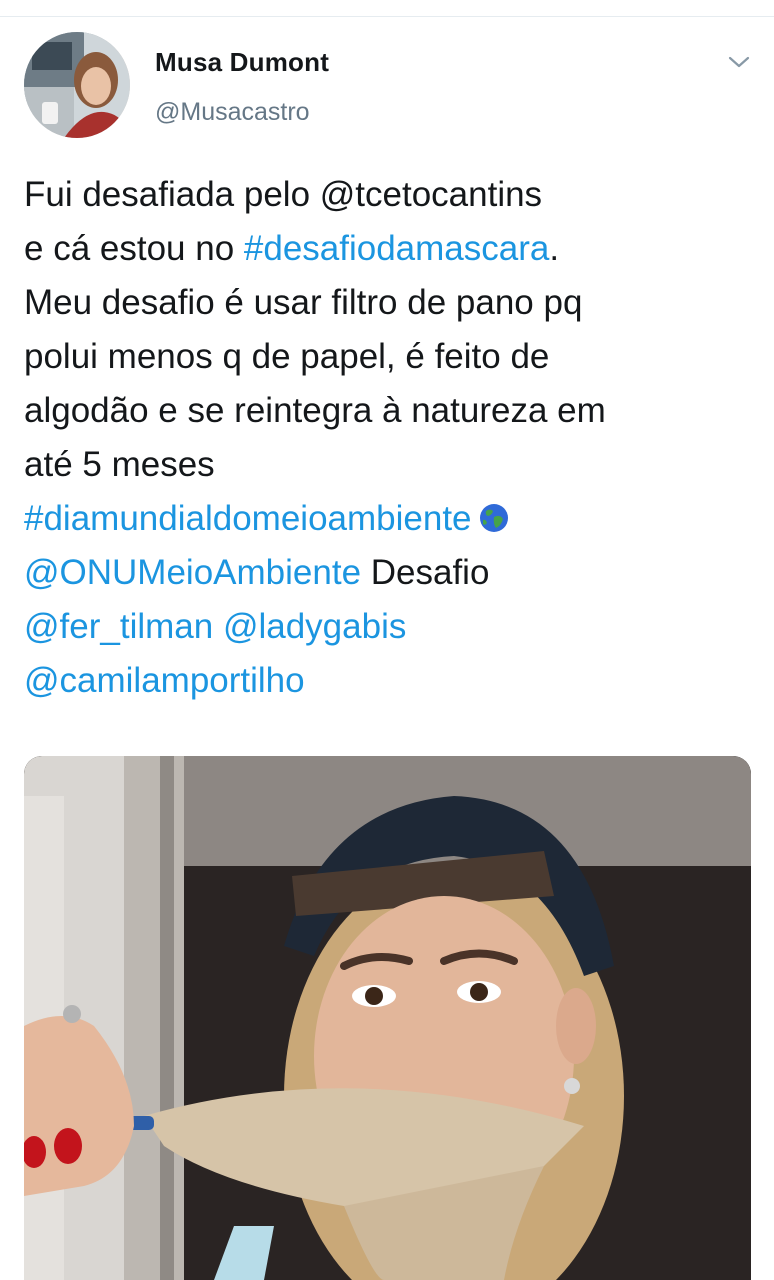 The width and height of the screenshot is (774, 1280). I want to click on tweet-line: @fer_tilman @ladygabis, so click(389, 627).